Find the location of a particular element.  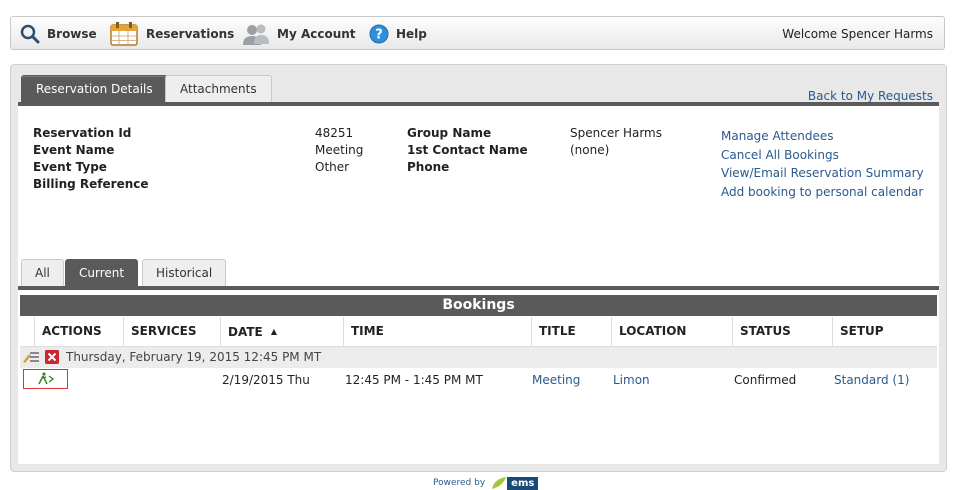

col-location: LOCATION is located at coordinates (671, 331).